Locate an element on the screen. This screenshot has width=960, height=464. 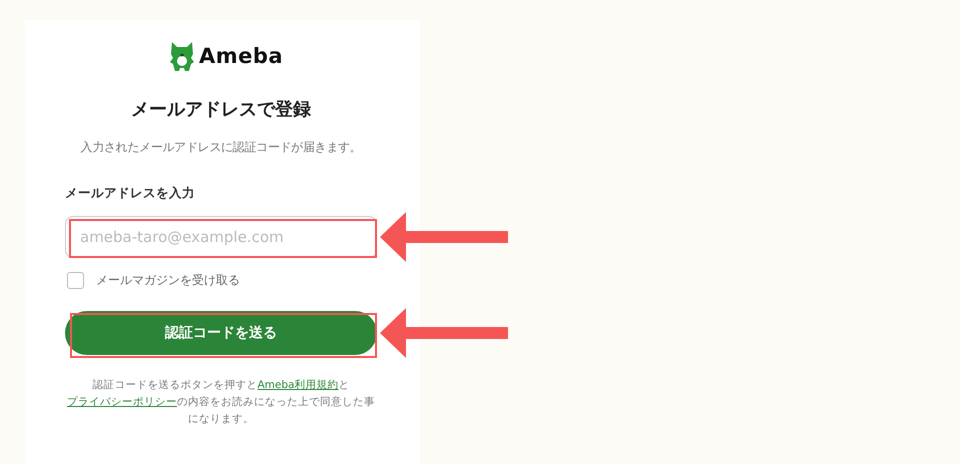
logo-text: Ameba is located at coordinates (241, 56).